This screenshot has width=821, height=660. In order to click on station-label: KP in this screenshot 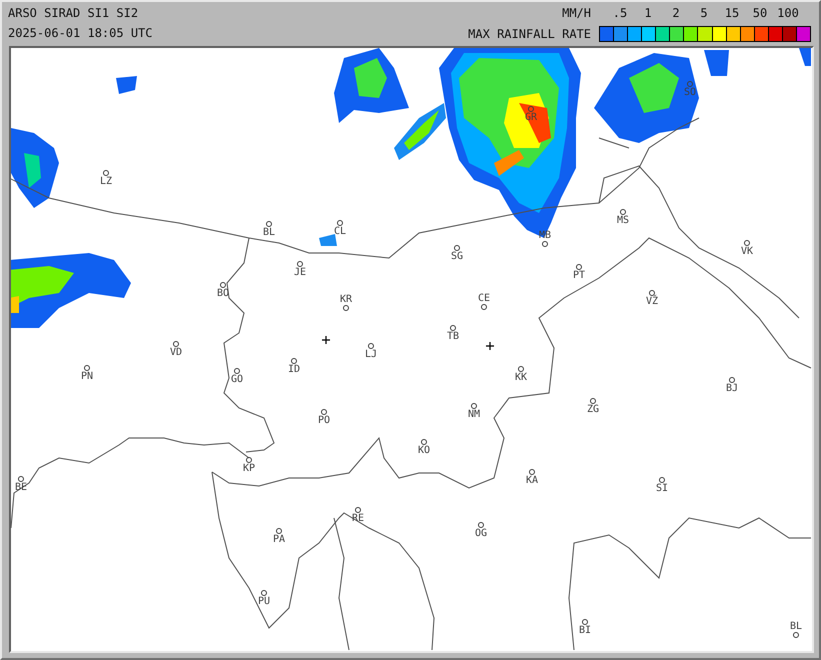, I will do `click(249, 468)`.